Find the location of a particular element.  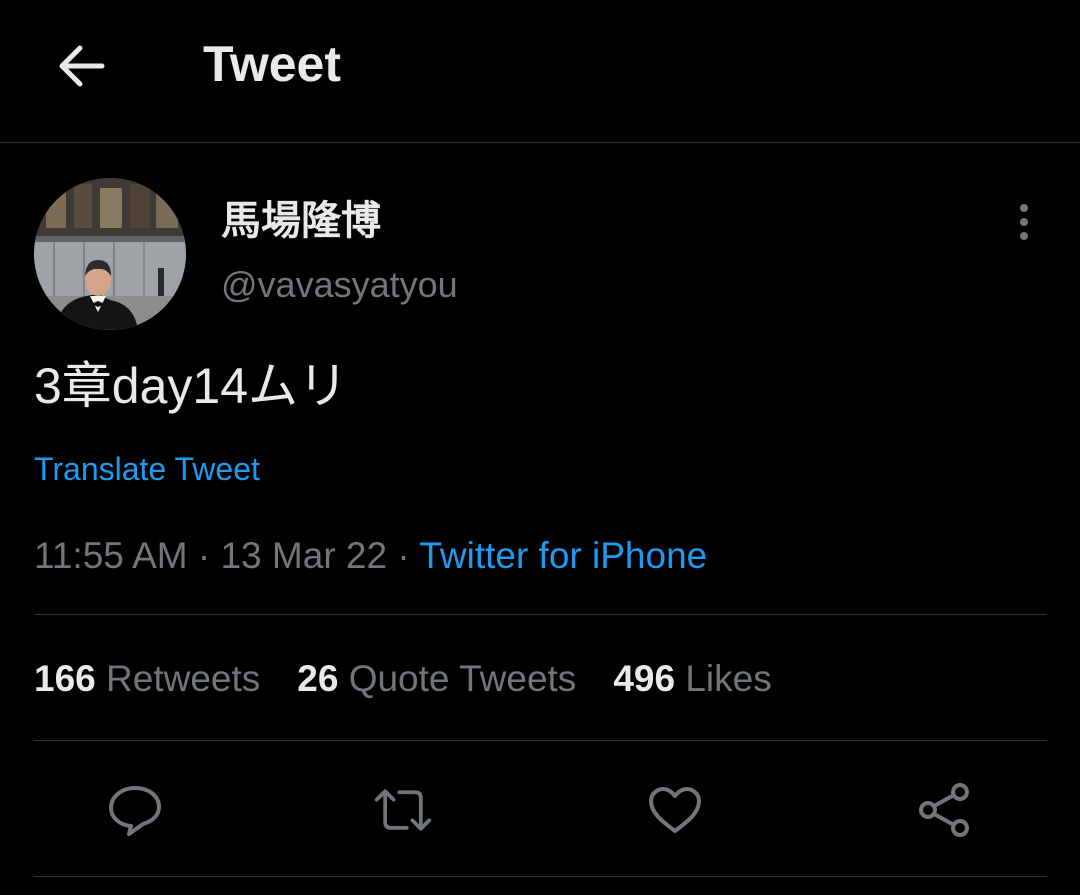

tweet-source-link: Twitter for iPhone is located at coordinates (563, 555).